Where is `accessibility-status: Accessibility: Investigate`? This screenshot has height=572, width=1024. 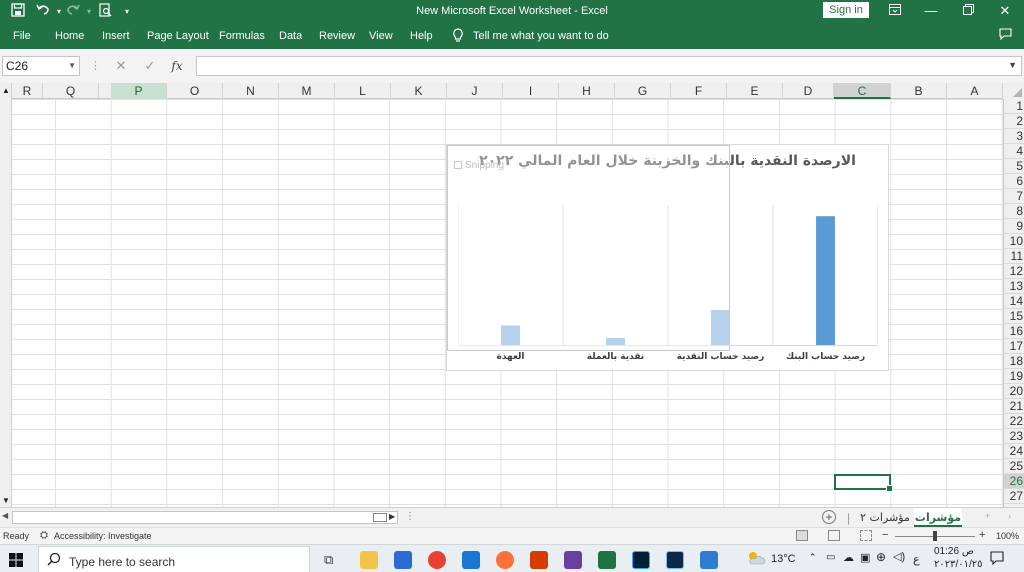
accessibility-status: Accessibility: Investigate is located at coordinates (103, 536).